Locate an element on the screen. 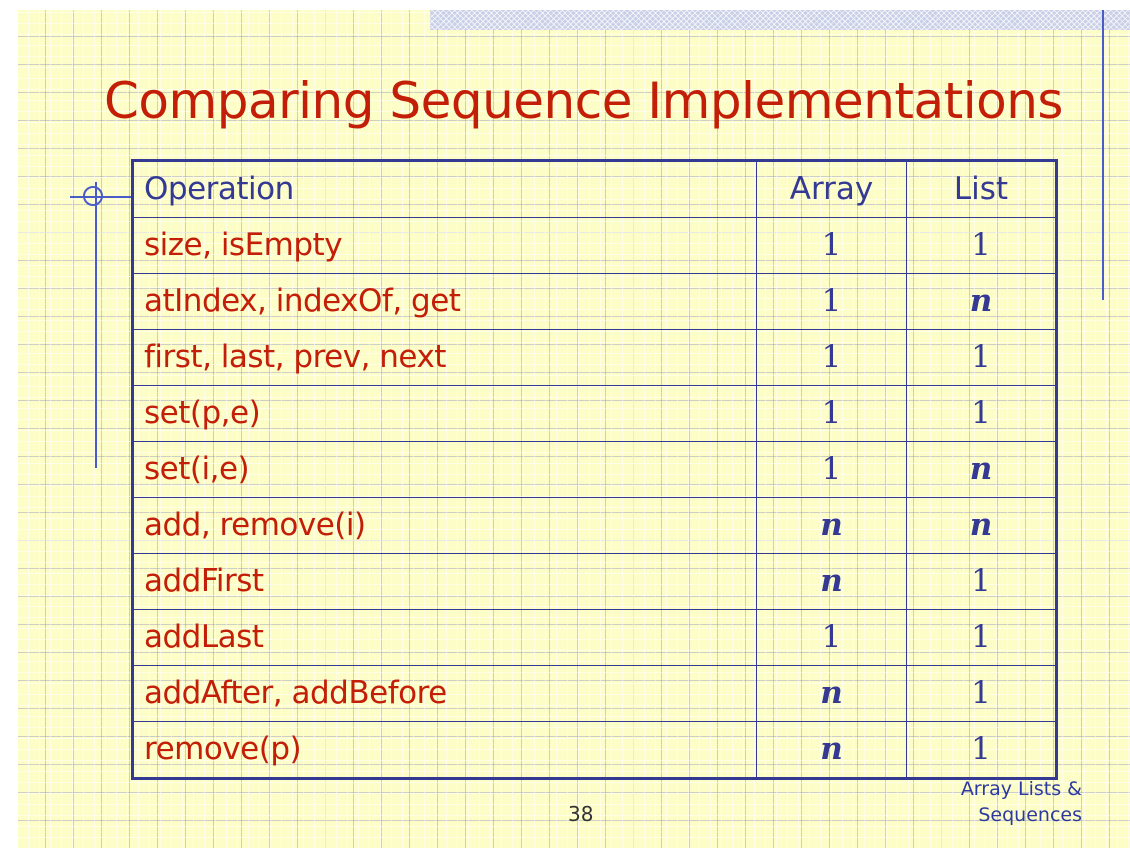 The image size is (1130, 854). table-row: addLast 1 1 is located at coordinates (594, 637).